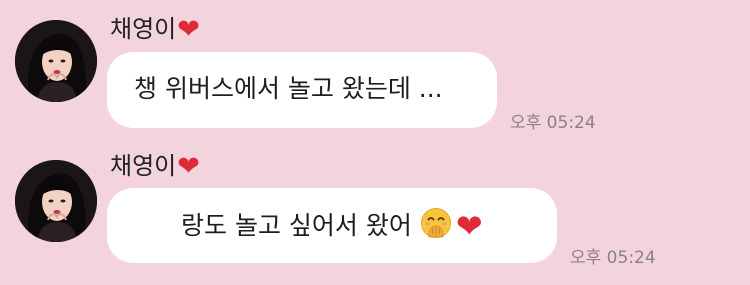  I want to click on message-text: 랑도 놀고 싶어서 왔어, so click(296, 225).